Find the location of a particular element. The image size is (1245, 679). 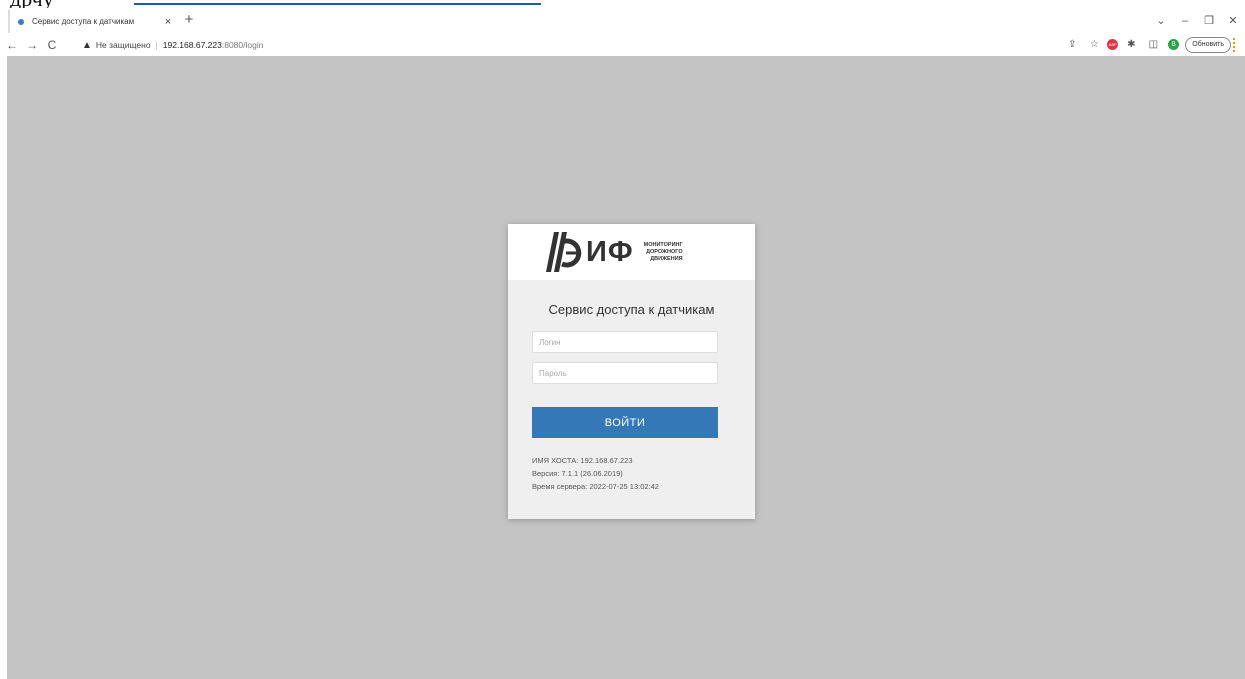

close-window-button: ✕ is located at coordinates (1233, 20).